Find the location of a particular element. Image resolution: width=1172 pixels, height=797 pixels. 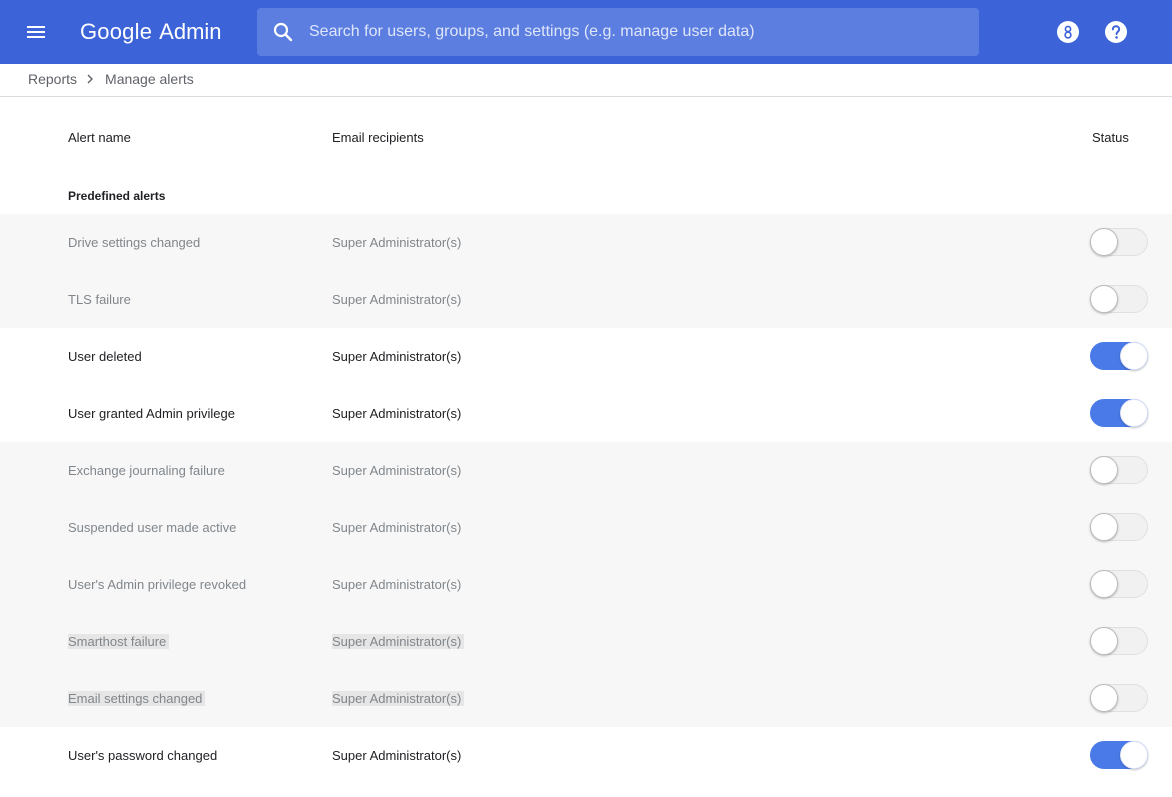

alert-name: User deleted is located at coordinates (105, 356).